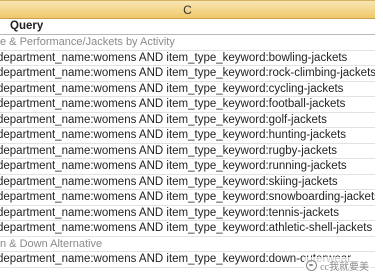 This screenshot has width=383, height=276. I want to click on column-header-c: C, so click(187, 9).